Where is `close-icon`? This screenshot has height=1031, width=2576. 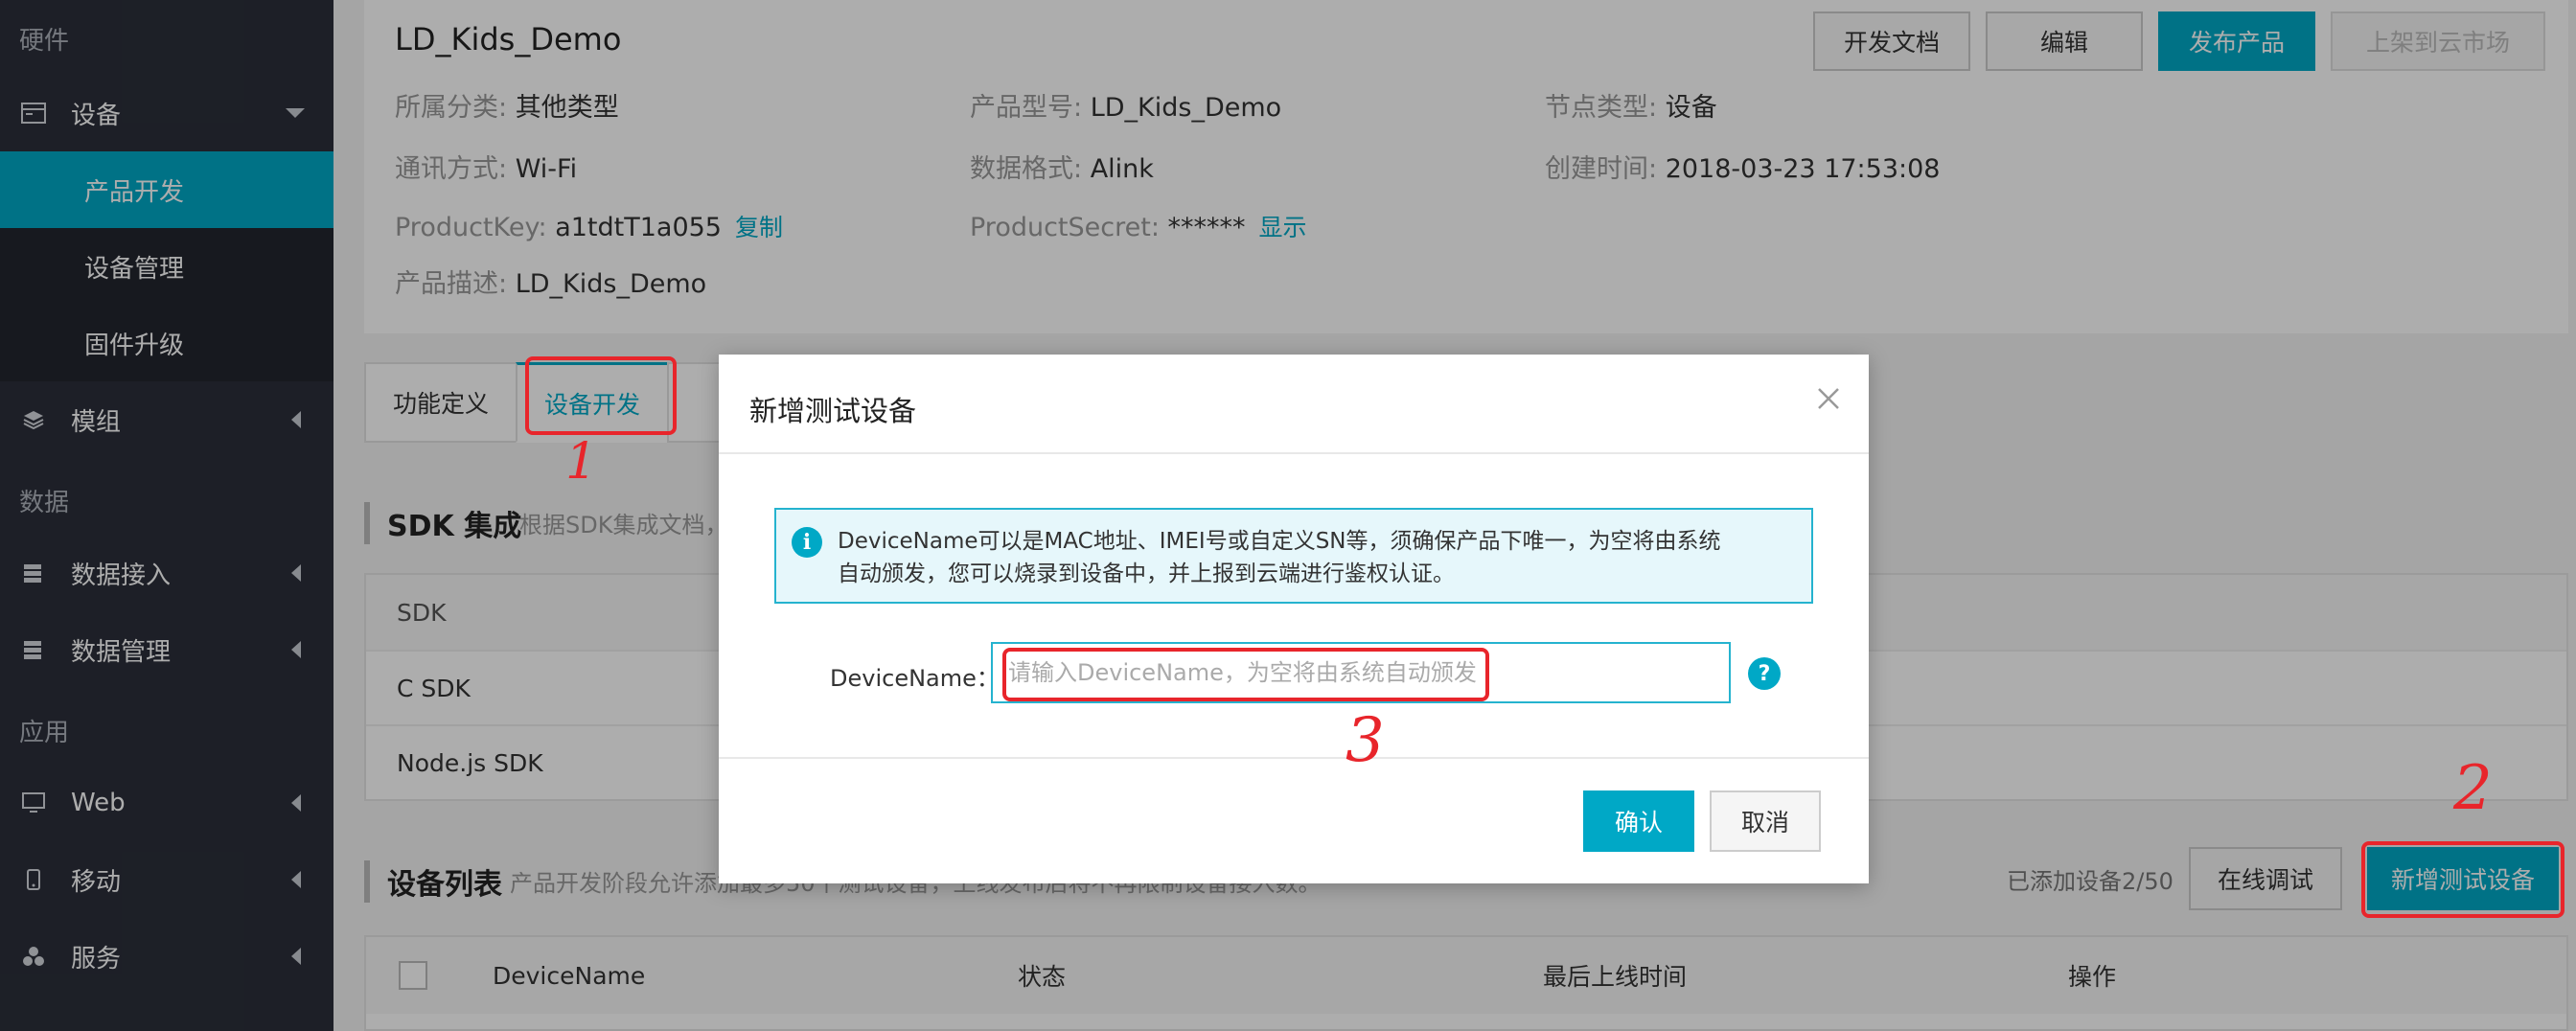 close-icon is located at coordinates (1828, 399).